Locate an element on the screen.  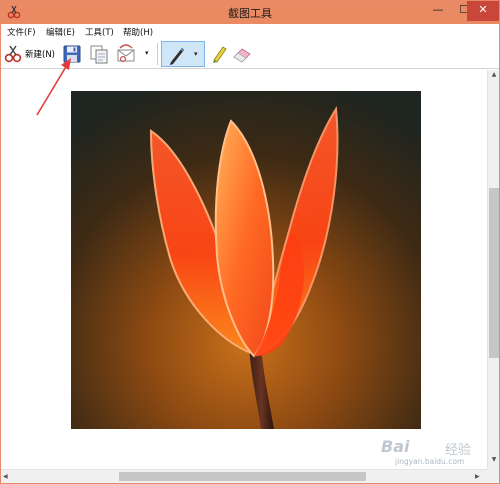
new-snip-button: 新建(N) is located at coordinates (30, 54).